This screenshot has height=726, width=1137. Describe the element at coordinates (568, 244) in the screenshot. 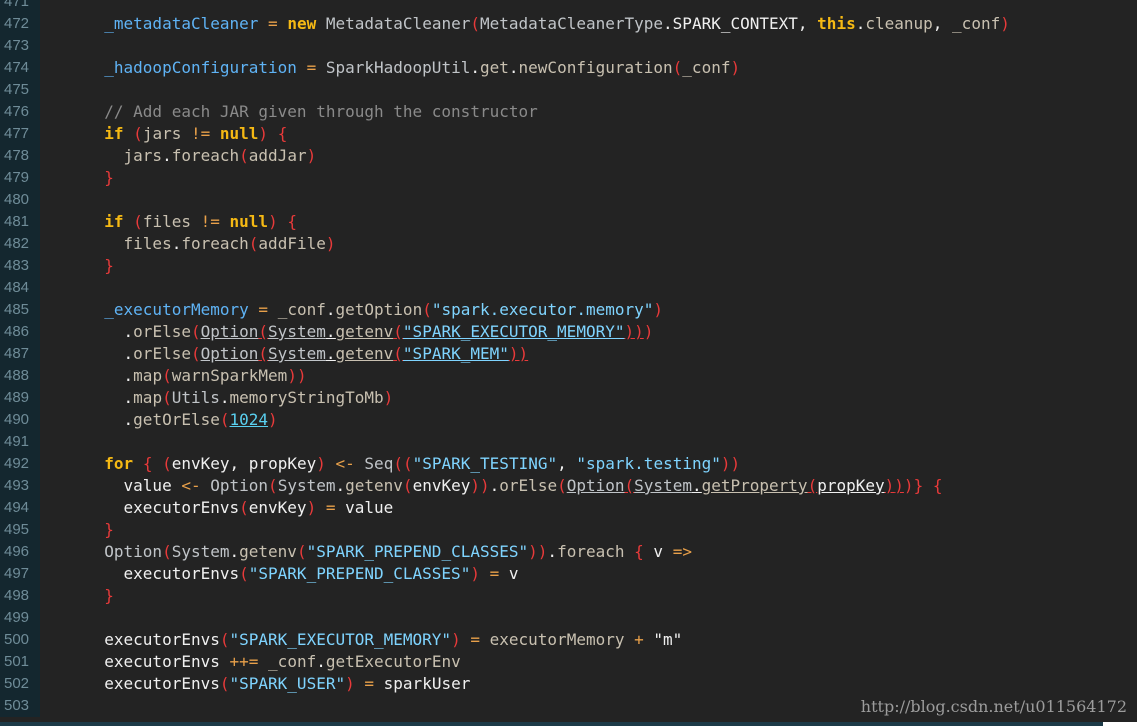

I see `code-line: 482 files.foreach(addFile)` at that location.